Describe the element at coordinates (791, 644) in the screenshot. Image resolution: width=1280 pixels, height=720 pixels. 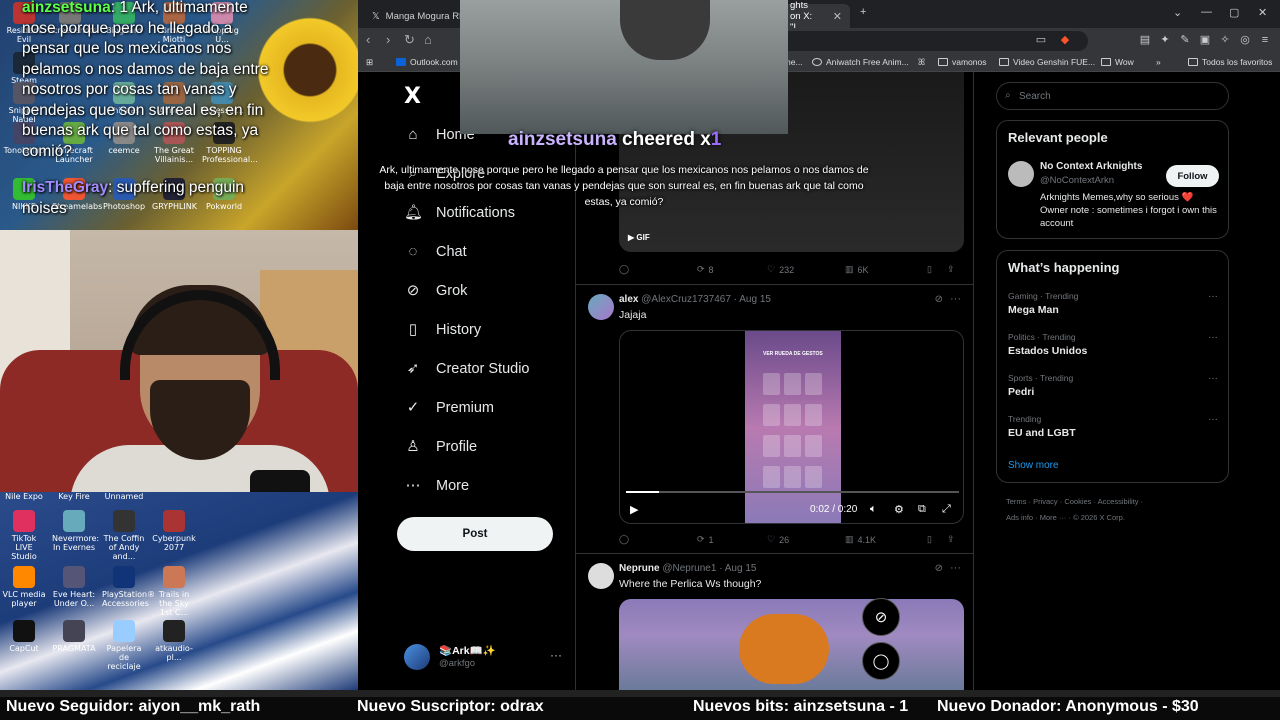
I see `tweet-media` at that location.